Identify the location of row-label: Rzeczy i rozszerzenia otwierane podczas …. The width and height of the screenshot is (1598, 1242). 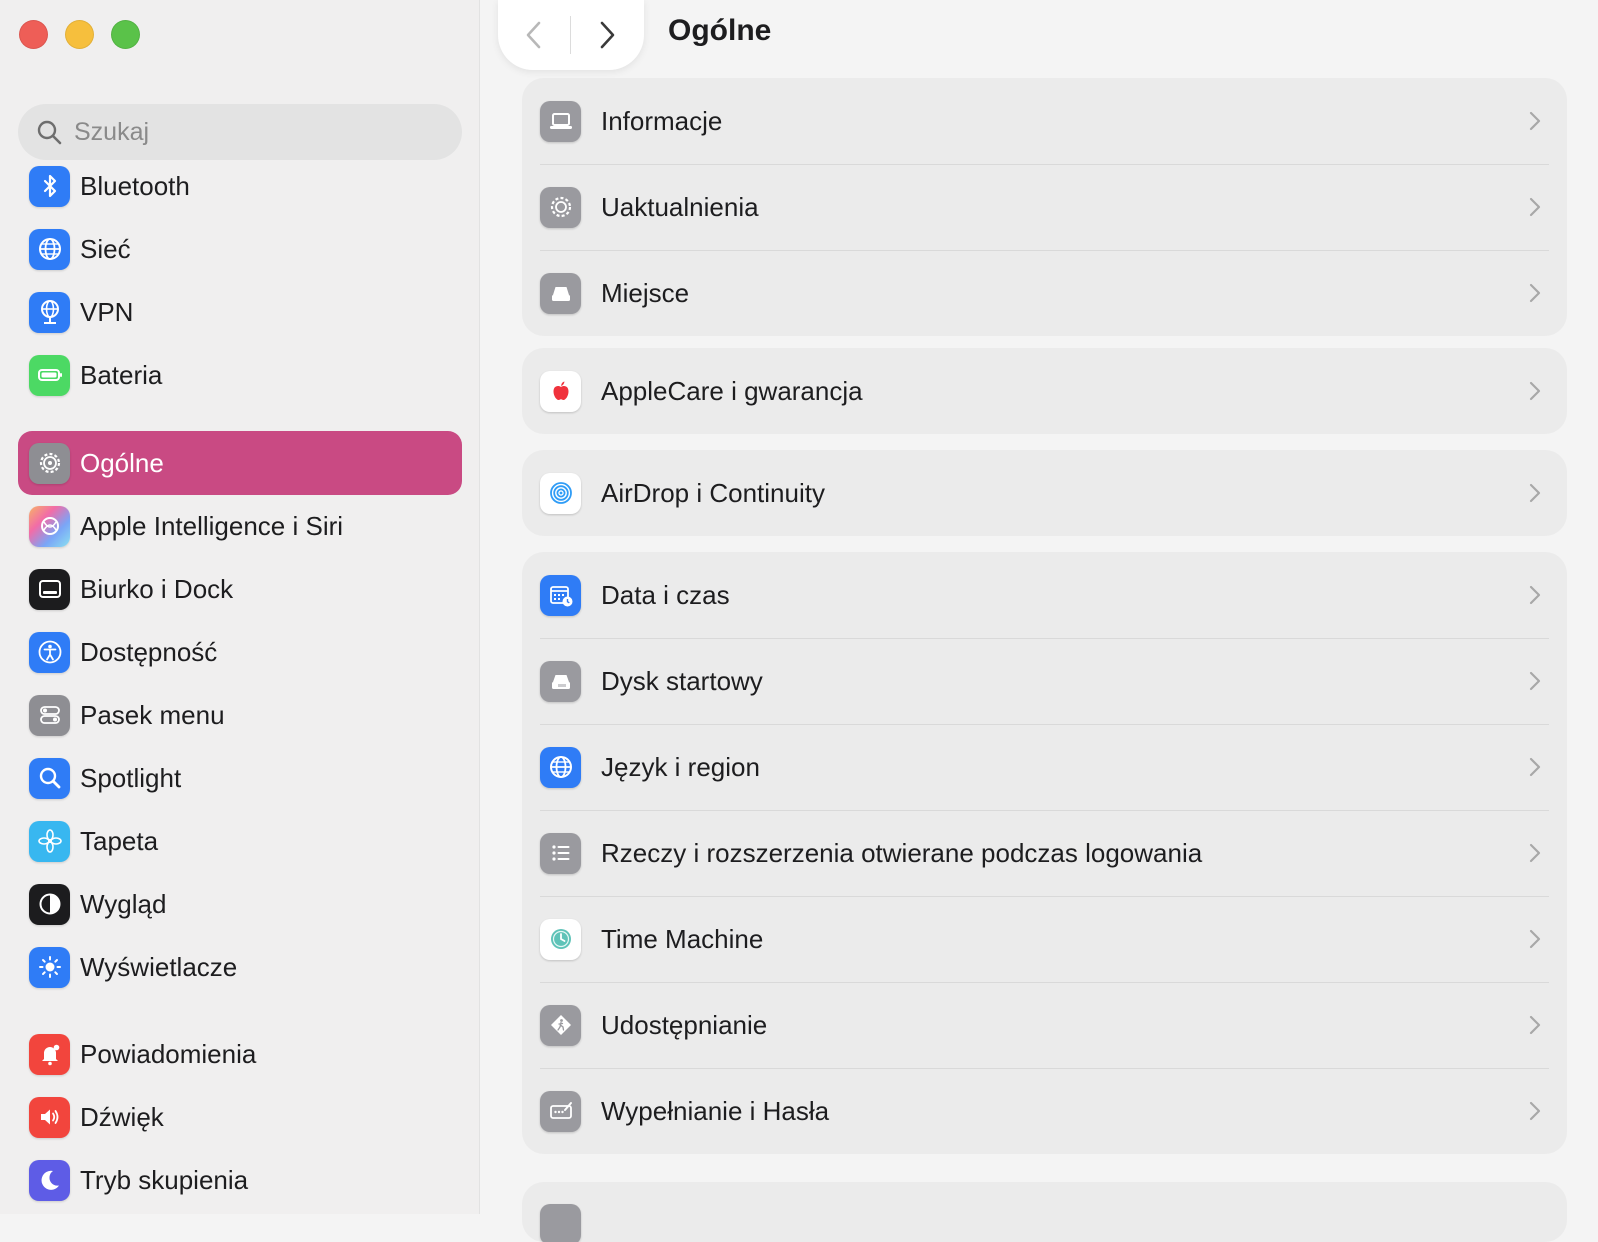
(902, 852).